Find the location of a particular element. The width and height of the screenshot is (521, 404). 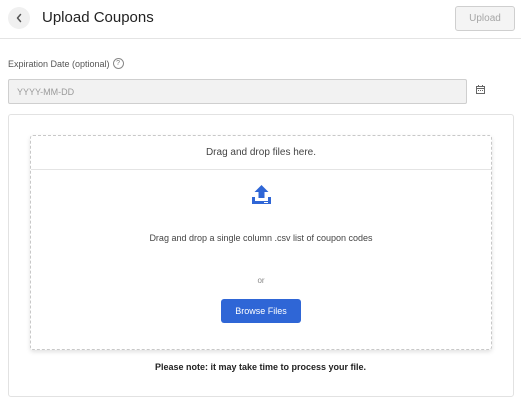

page-header: Upload Coupons Upload is located at coordinates (260, 19).